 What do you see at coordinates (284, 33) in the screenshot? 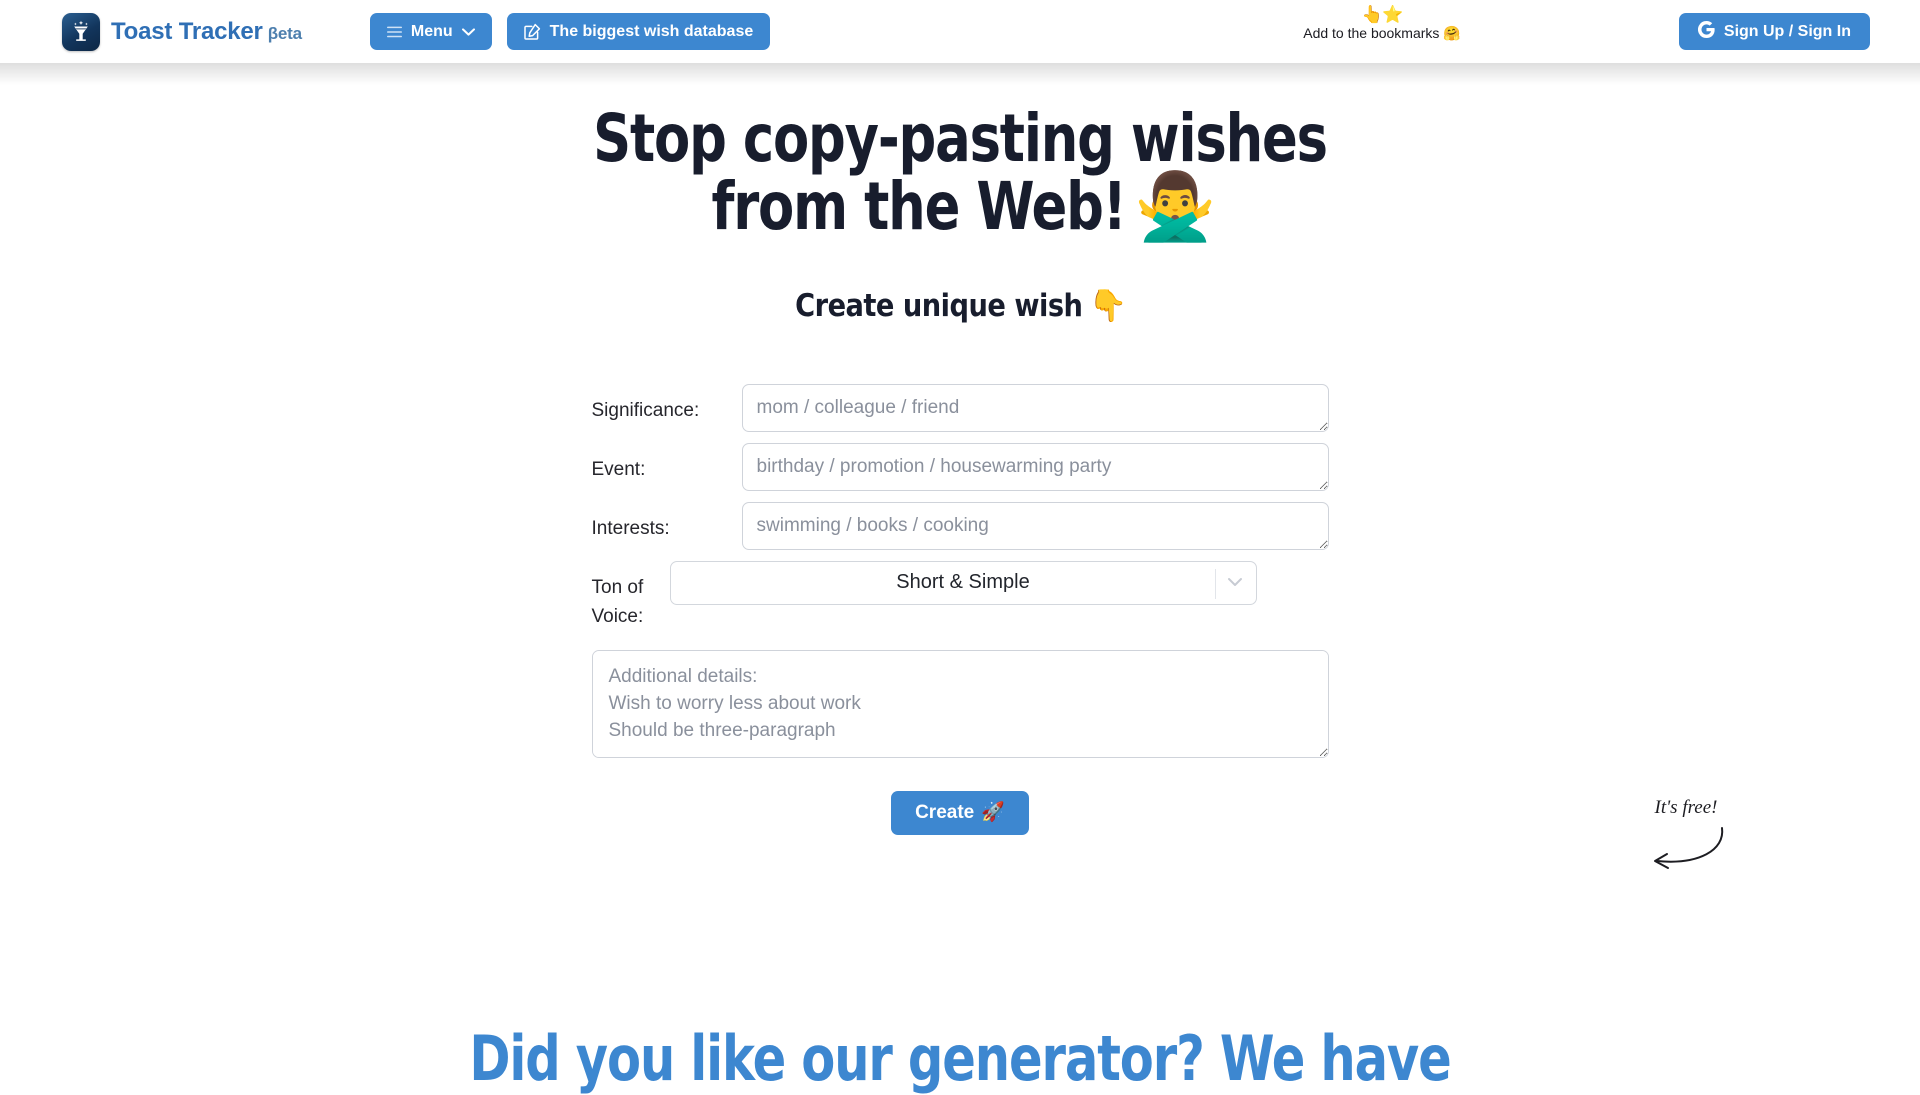
I see `brand-beta-tag: βeta` at bounding box center [284, 33].